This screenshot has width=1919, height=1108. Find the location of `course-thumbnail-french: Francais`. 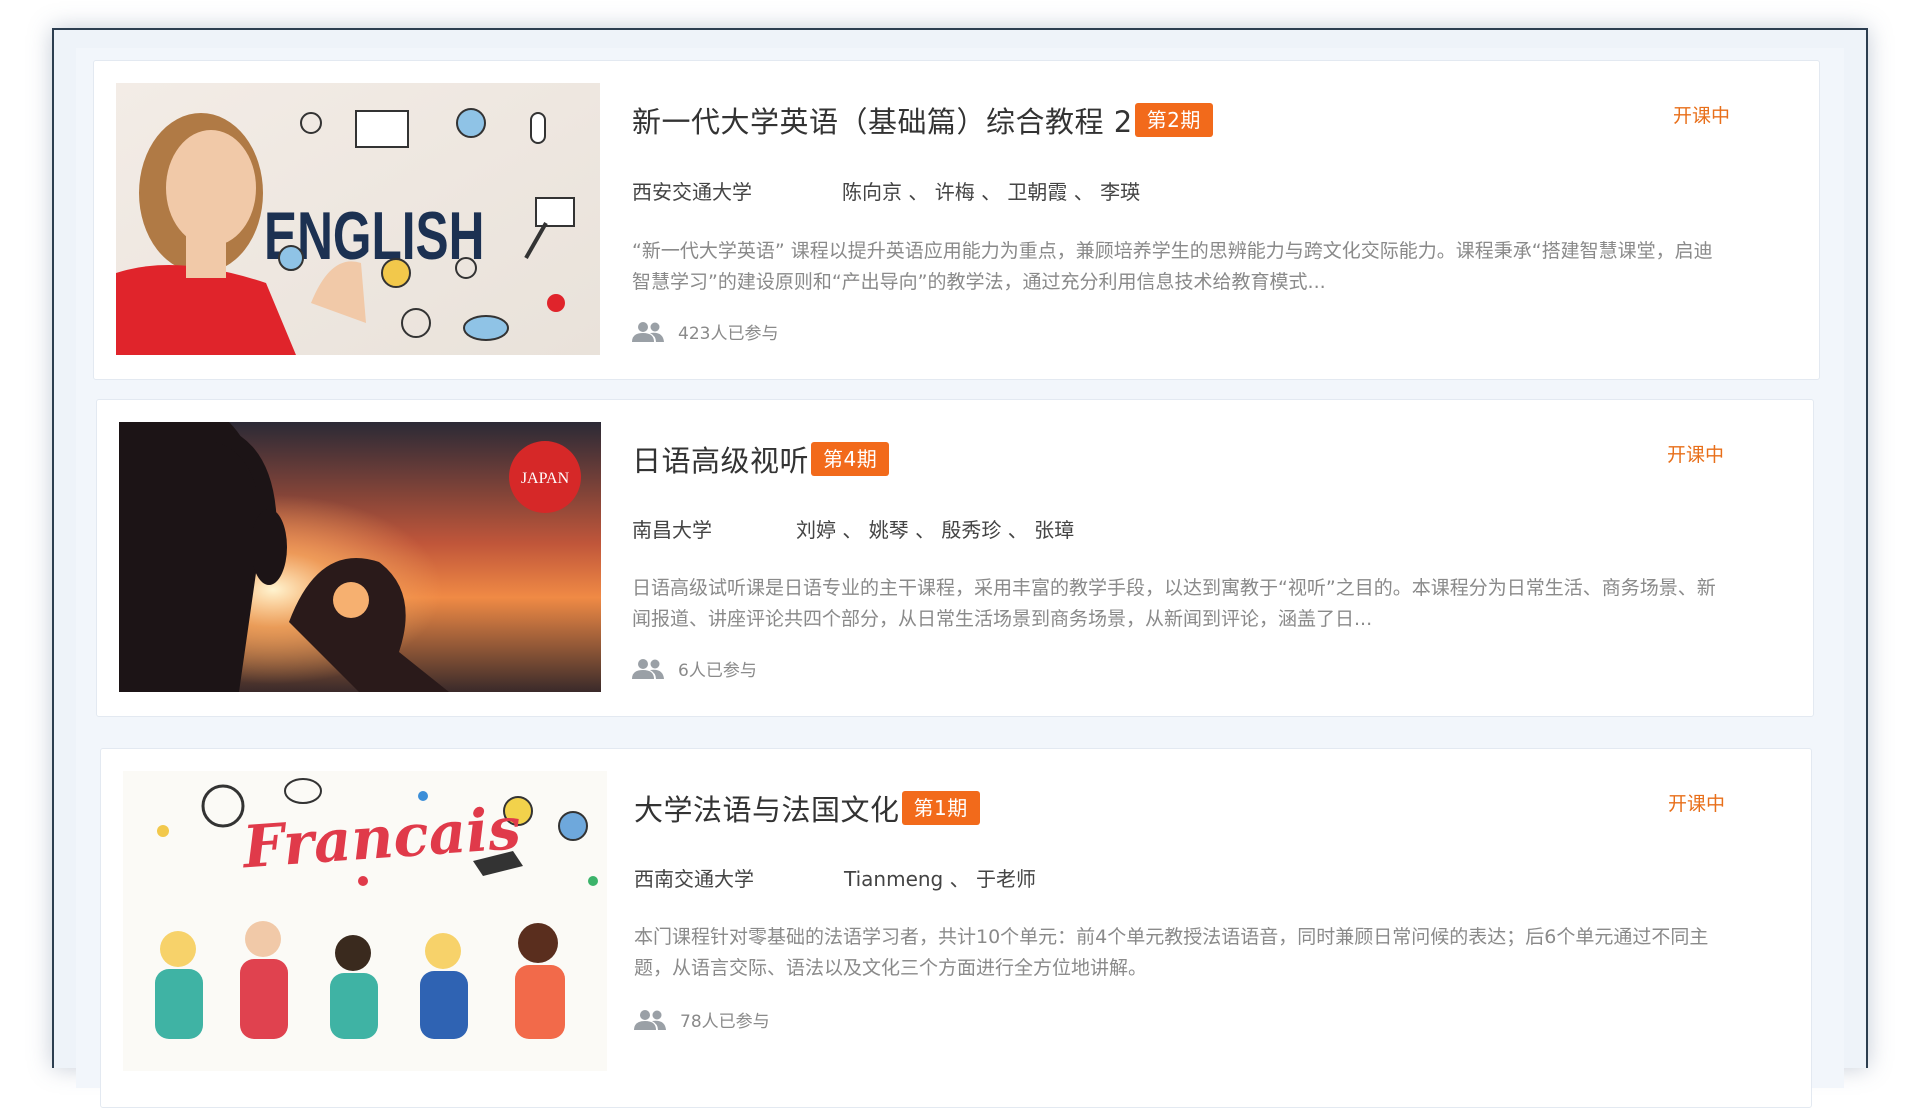

course-thumbnail-french: Francais is located at coordinates (365, 921).